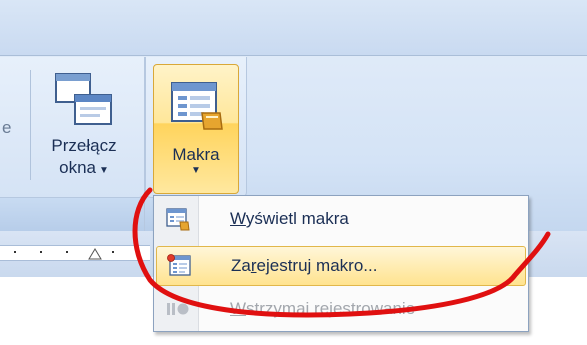  I want to click on truncated-button-label: e, so click(7, 127).